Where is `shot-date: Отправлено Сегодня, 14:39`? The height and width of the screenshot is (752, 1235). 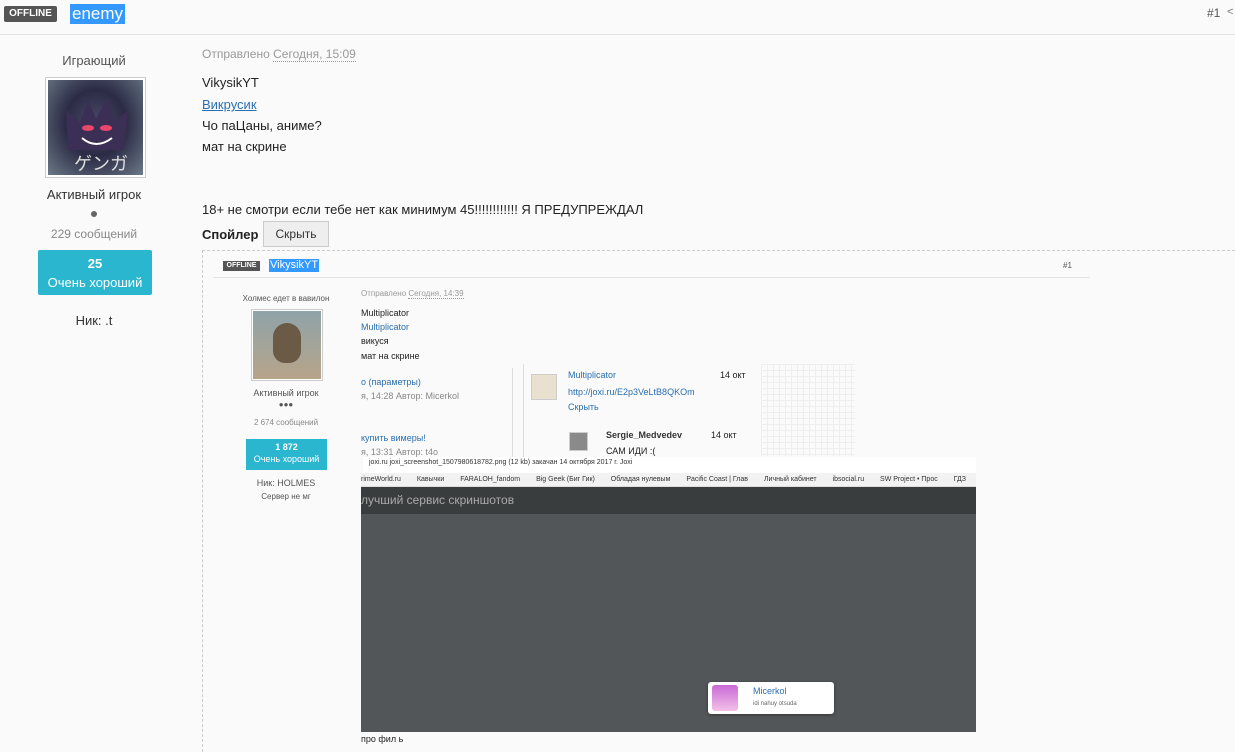 shot-date: Отправлено Сегодня, 14:39 is located at coordinates (412, 294).